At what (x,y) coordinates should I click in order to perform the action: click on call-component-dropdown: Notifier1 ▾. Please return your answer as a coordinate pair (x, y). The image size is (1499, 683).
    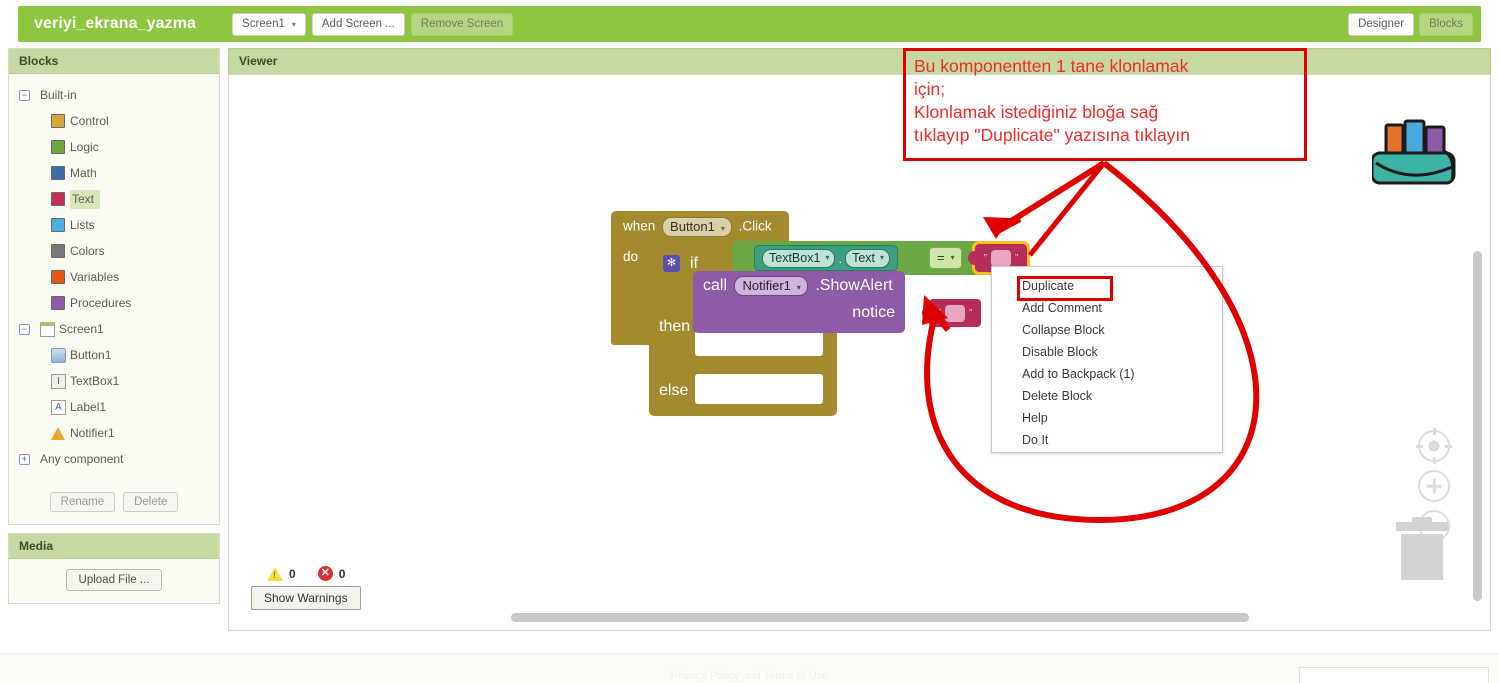
    Looking at the image, I should click on (771, 286).